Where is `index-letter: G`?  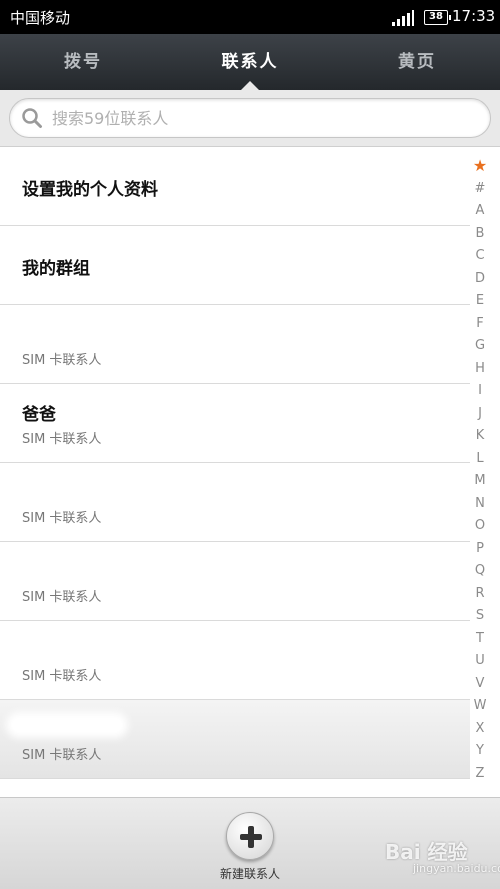
index-letter: G is located at coordinates (480, 346).